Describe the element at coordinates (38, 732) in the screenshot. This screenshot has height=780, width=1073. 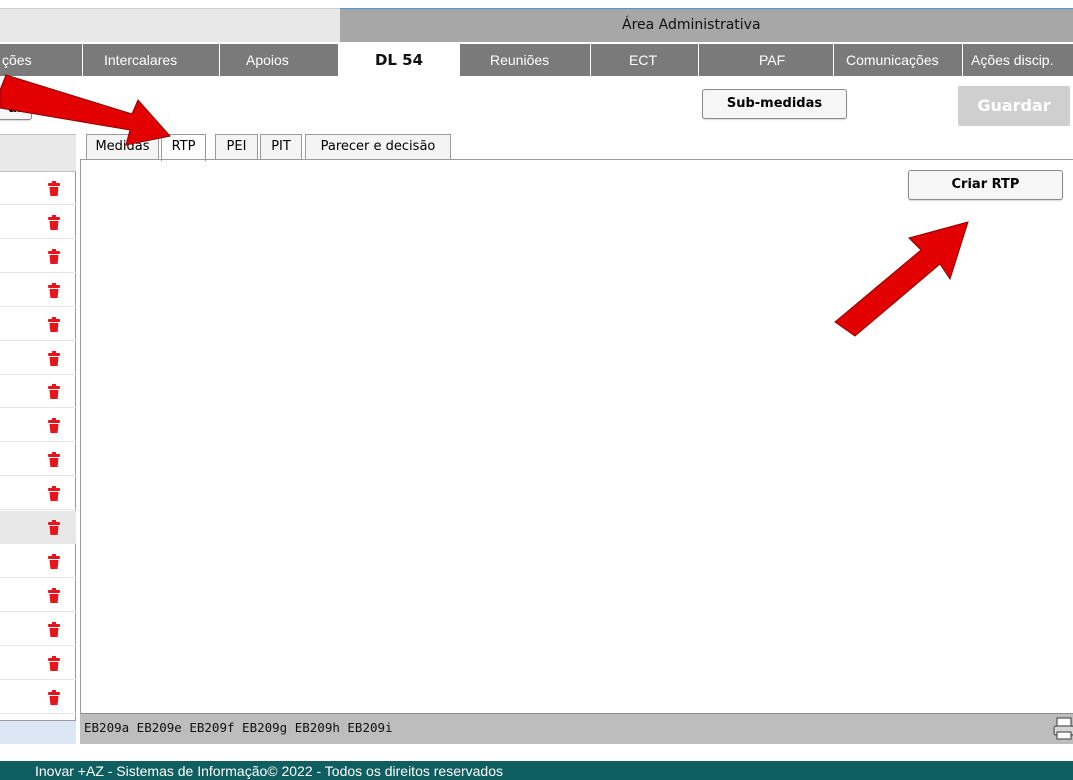
I see `left-list-footer` at that location.